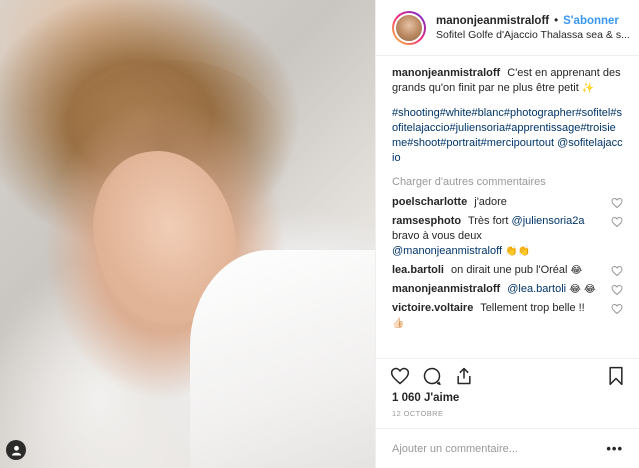  What do you see at coordinates (499, 448) in the screenshot?
I see `comment-input` at bounding box center [499, 448].